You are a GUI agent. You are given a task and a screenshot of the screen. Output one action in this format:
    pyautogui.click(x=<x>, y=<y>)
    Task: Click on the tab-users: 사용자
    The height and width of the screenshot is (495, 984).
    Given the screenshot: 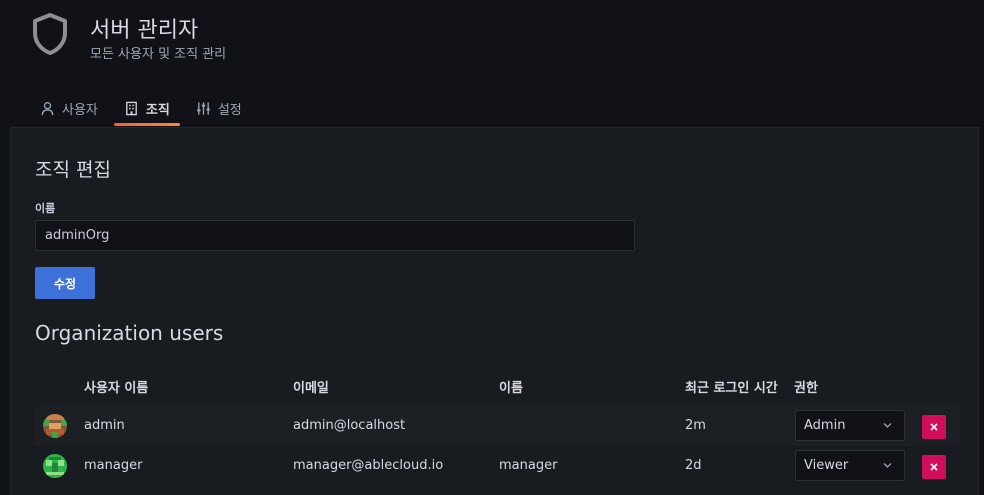 What is the action you would take?
    pyautogui.click(x=69, y=108)
    